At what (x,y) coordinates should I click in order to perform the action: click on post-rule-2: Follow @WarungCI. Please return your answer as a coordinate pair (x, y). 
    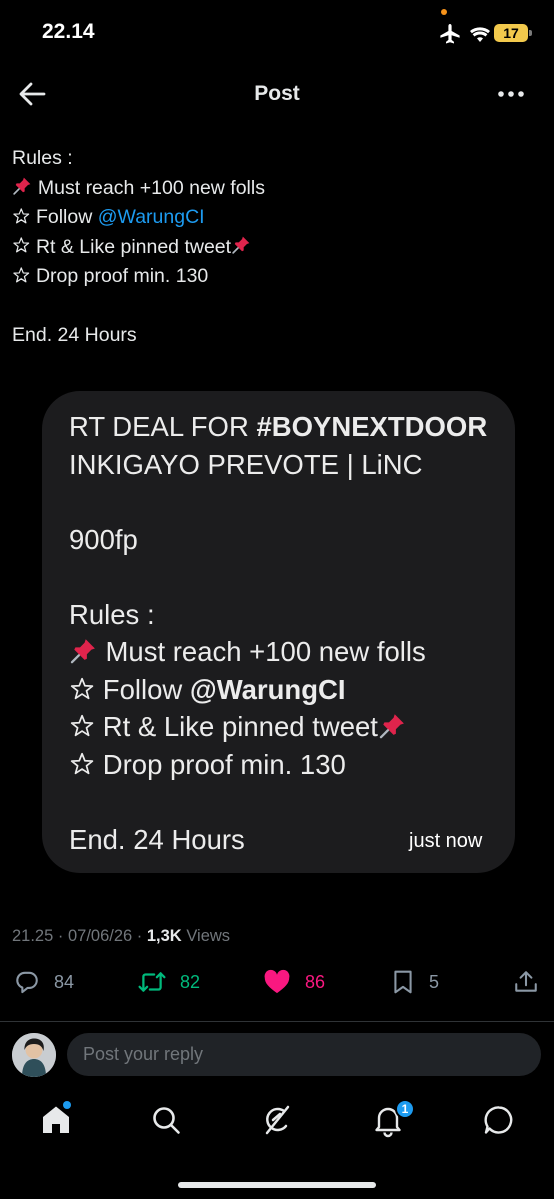
    Looking at the image, I should click on (277, 218).